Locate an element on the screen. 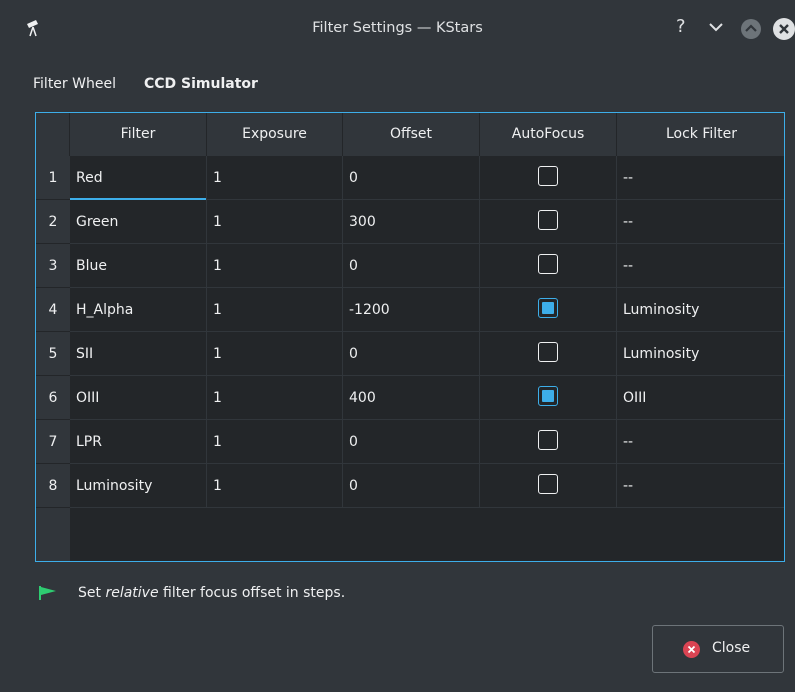 This screenshot has height=692, width=795. filter-cell: OIII is located at coordinates (138, 398).